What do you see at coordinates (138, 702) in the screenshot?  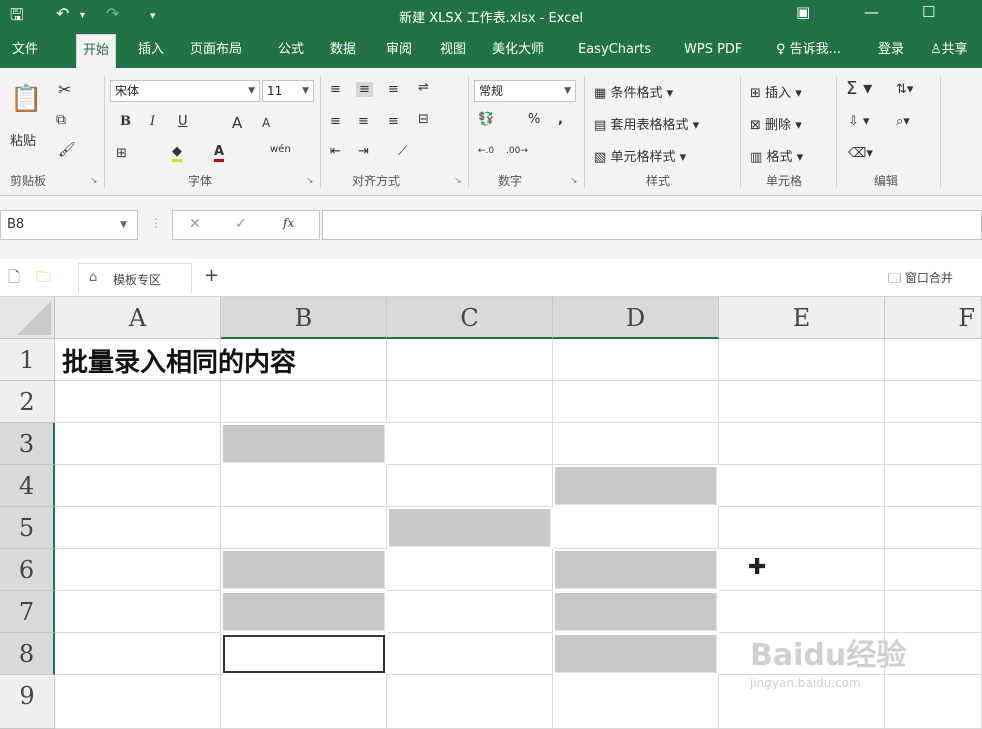 I see `cell-a9` at bounding box center [138, 702].